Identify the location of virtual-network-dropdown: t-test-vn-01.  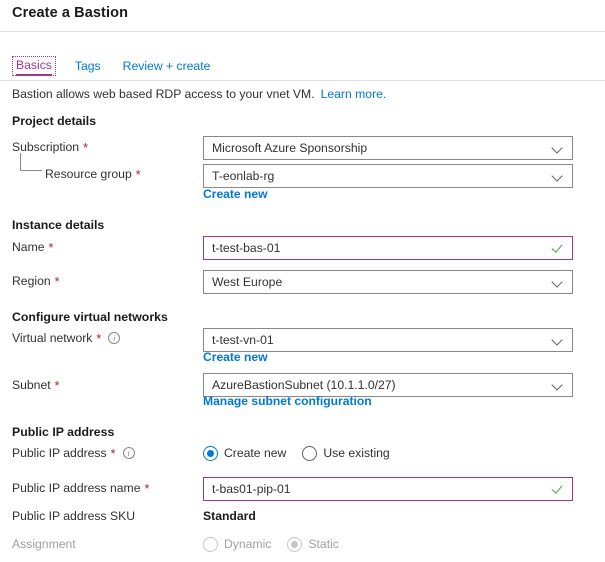
(388, 340).